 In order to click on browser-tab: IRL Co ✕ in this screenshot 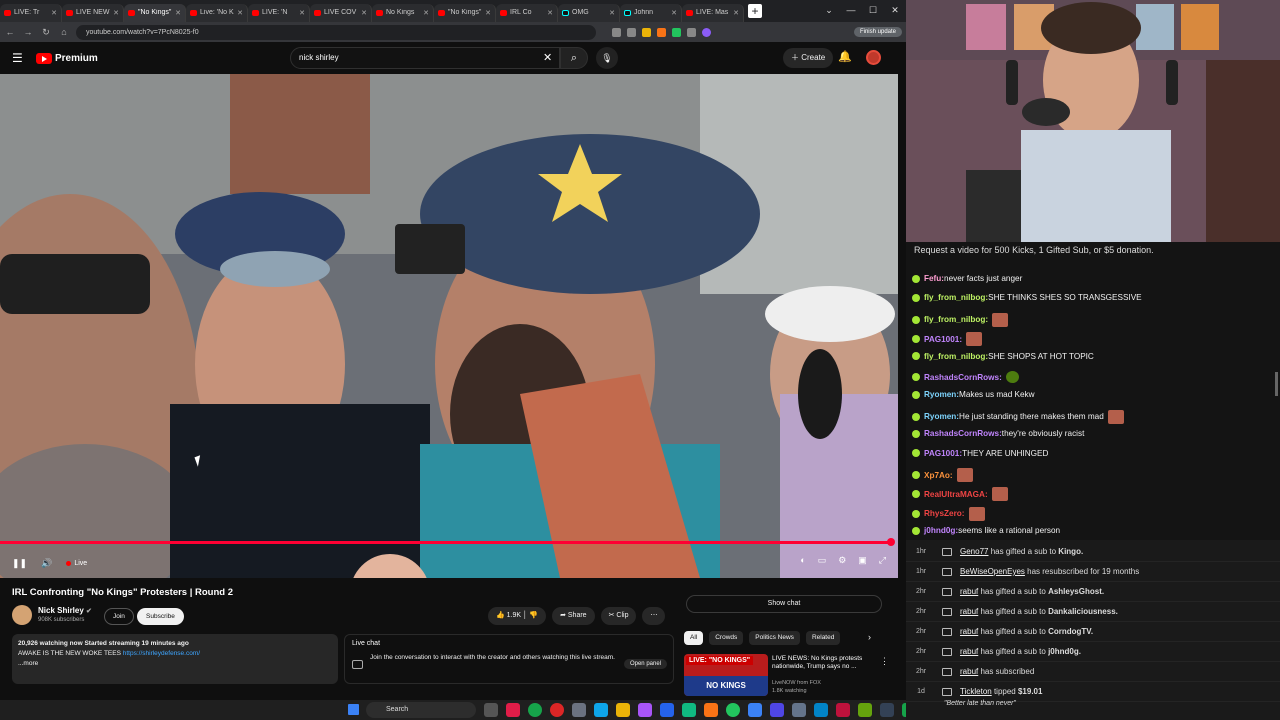, I will do `click(527, 12)`.